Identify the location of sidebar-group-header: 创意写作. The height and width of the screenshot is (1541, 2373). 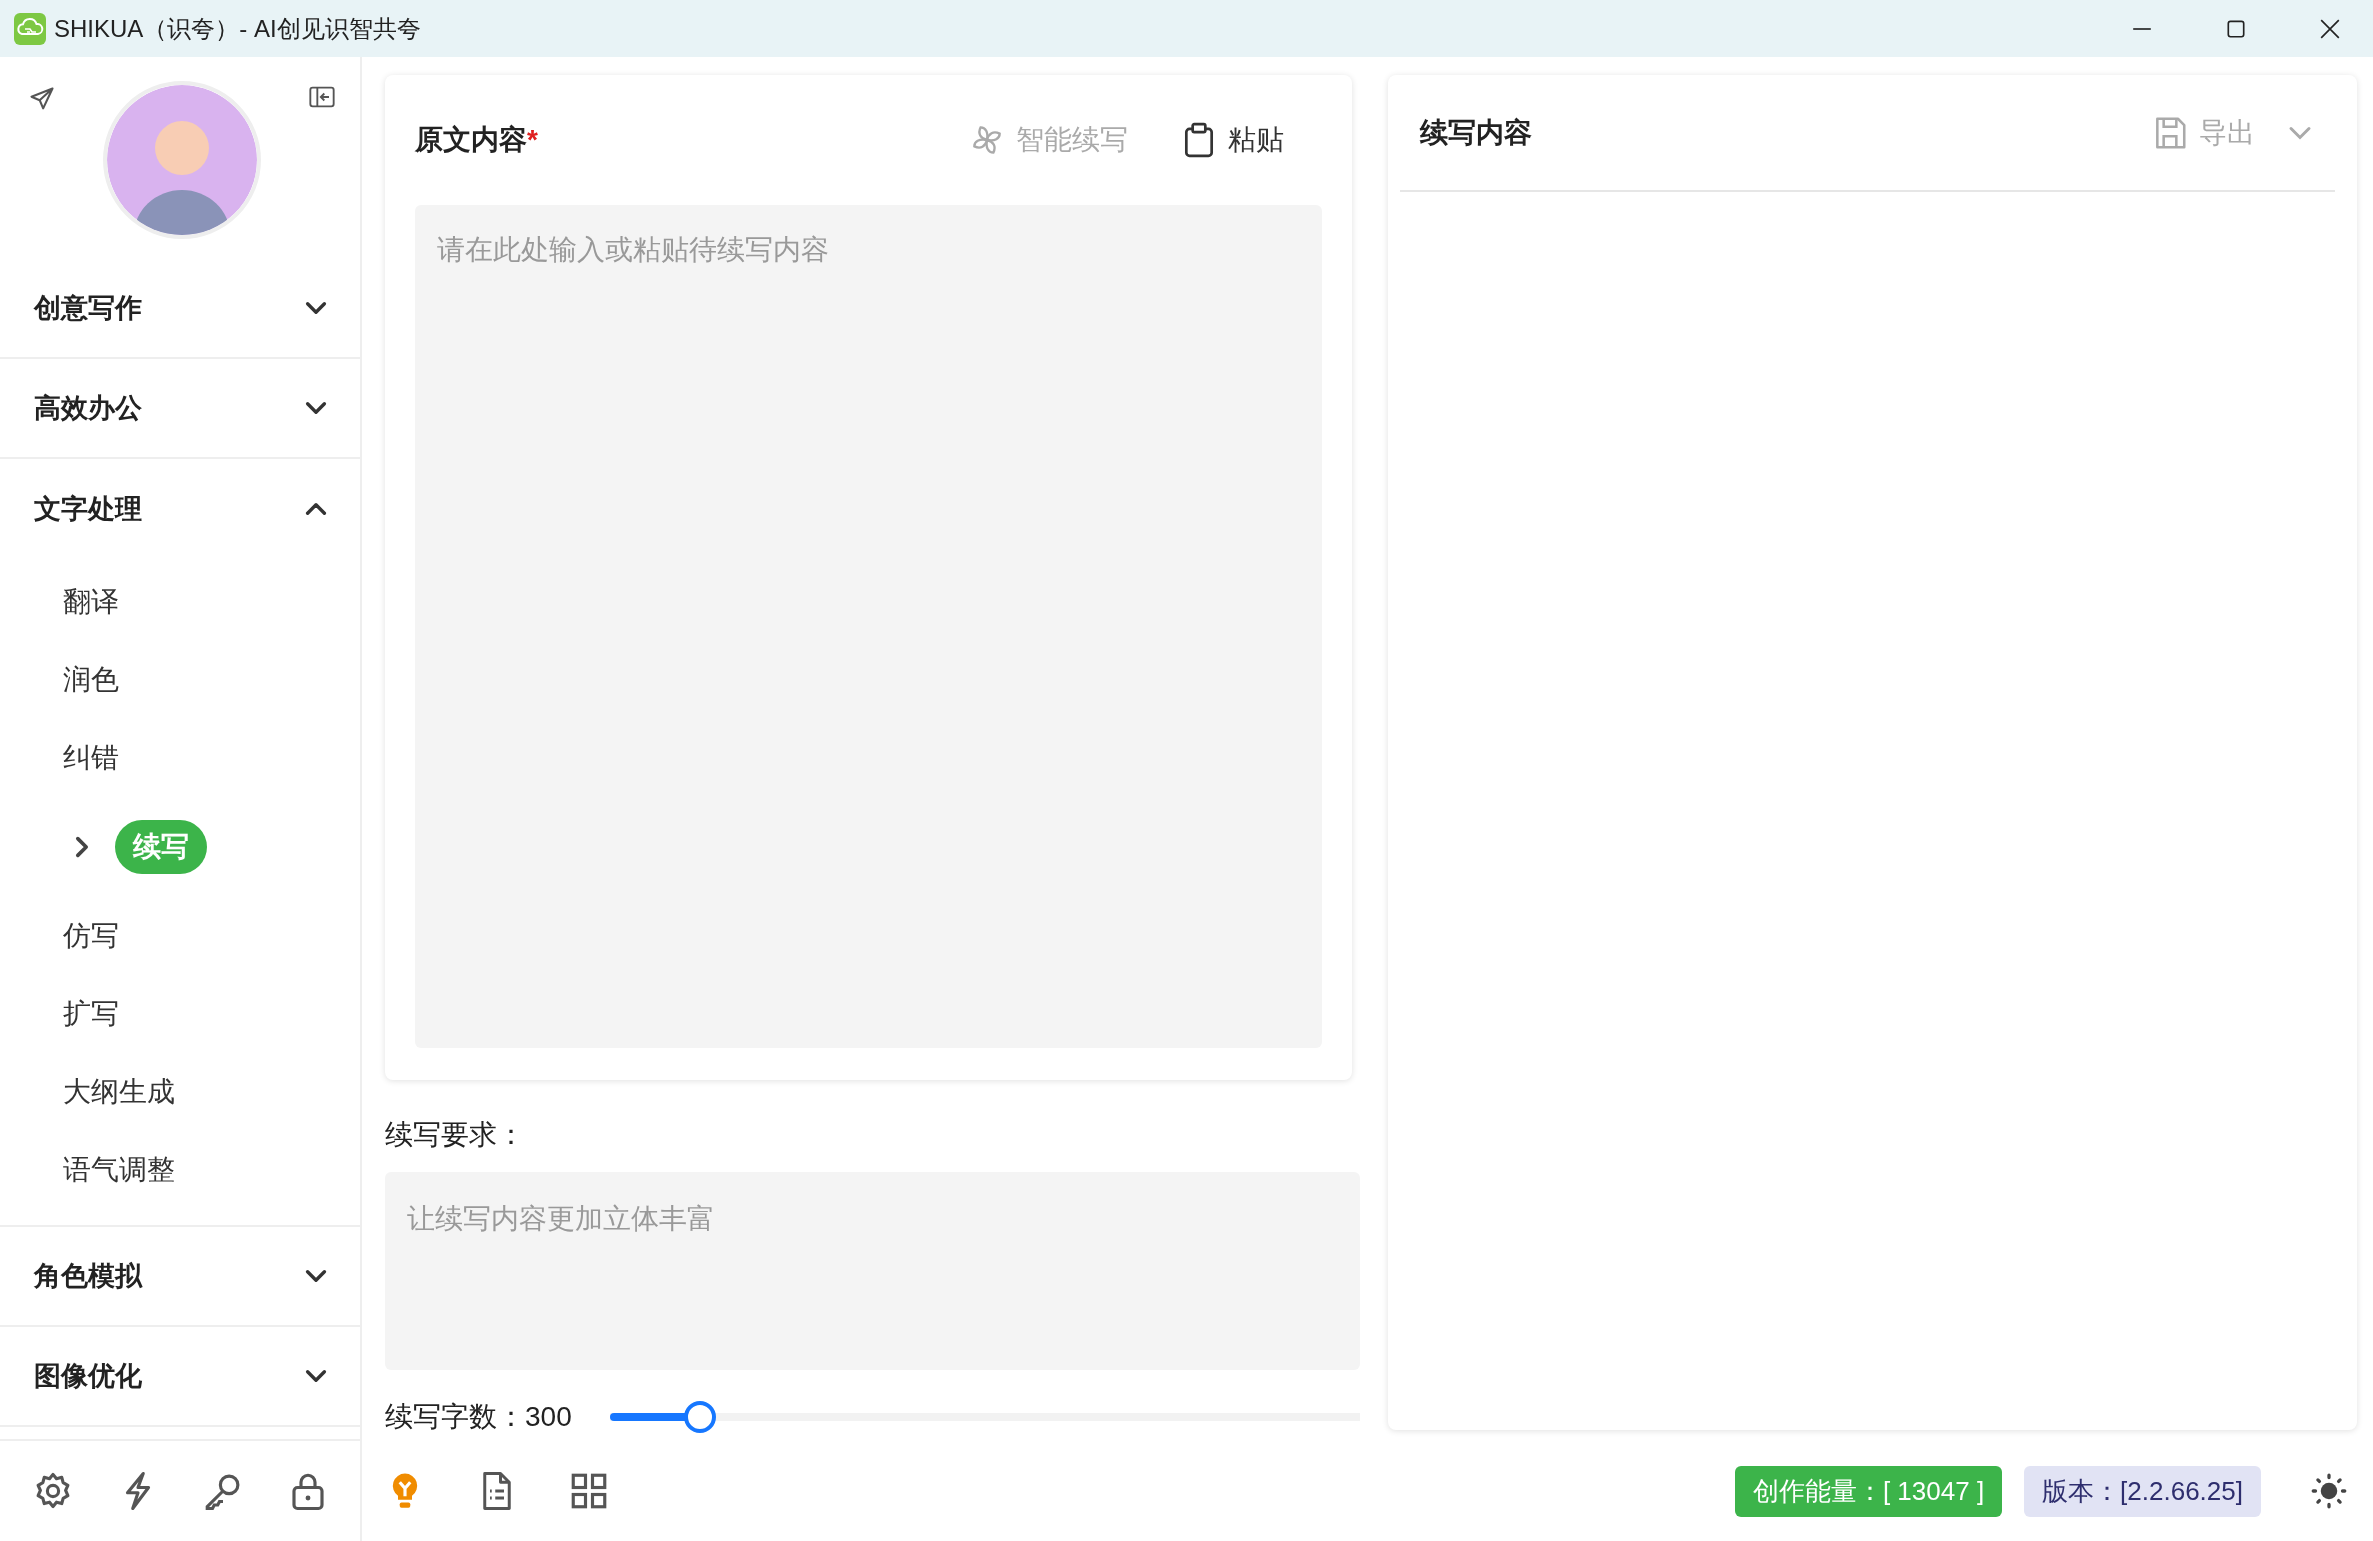
(180, 309).